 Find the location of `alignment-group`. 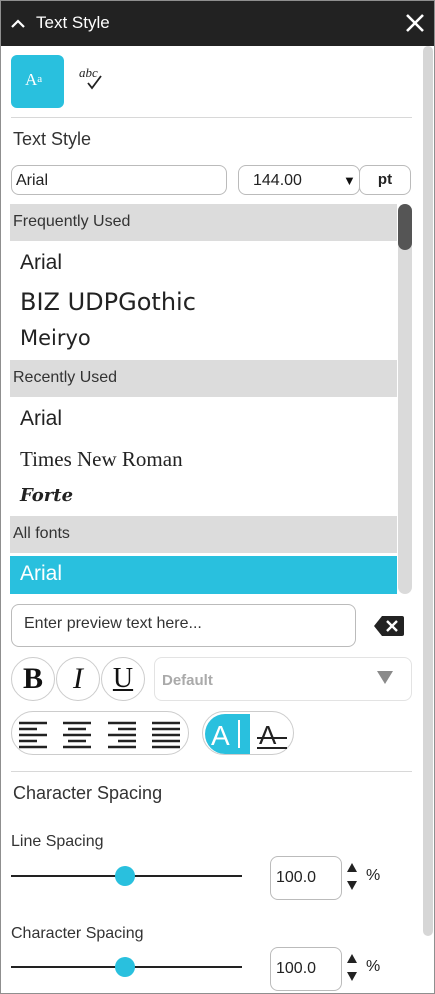

alignment-group is located at coordinates (100, 733).